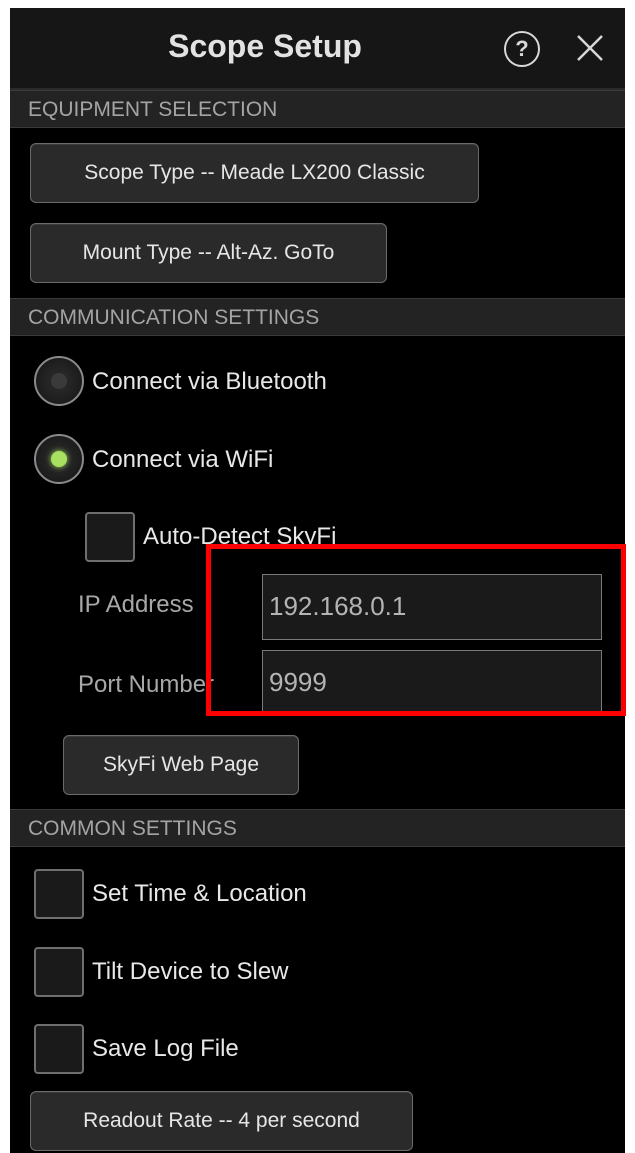  Describe the element at coordinates (317, 317) in the screenshot. I see `section-communication-settings: COMMUNICATION SETTINGS` at that location.